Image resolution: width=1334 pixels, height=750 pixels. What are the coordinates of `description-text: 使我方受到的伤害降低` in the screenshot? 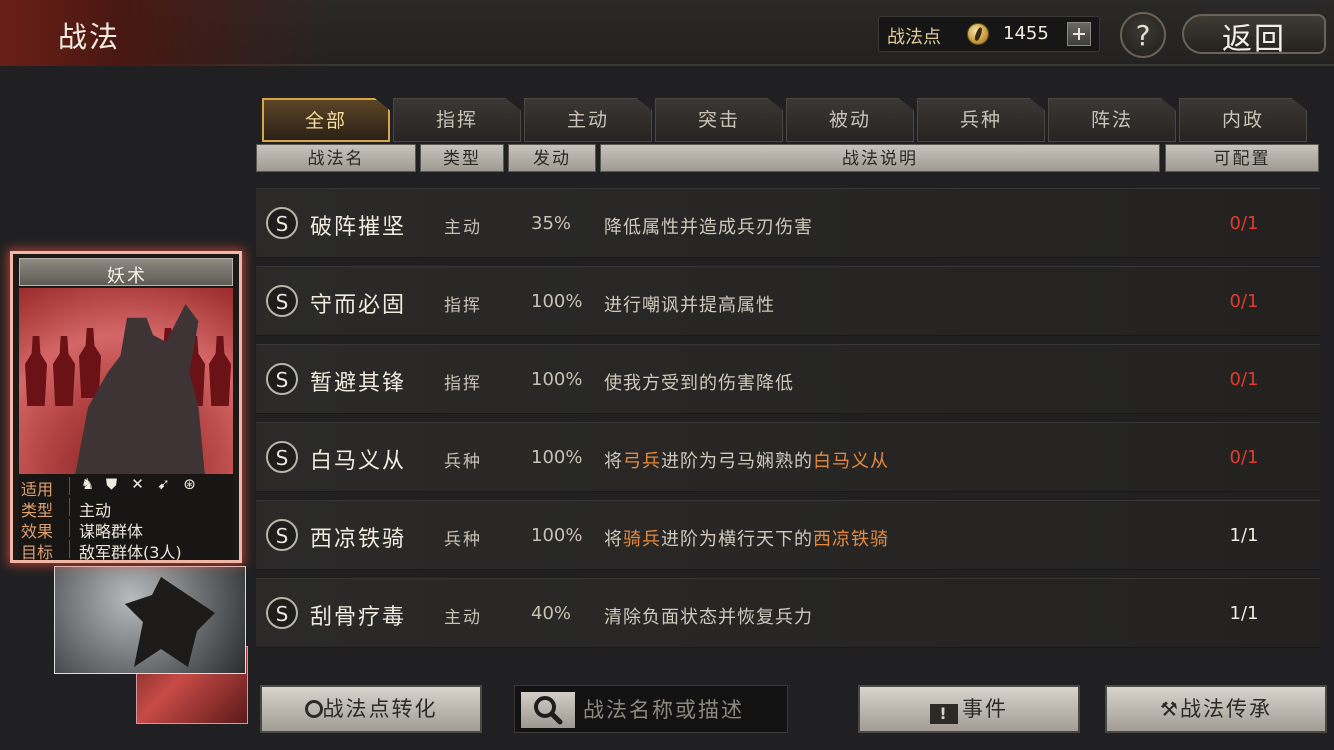 It's located at (699, 383).